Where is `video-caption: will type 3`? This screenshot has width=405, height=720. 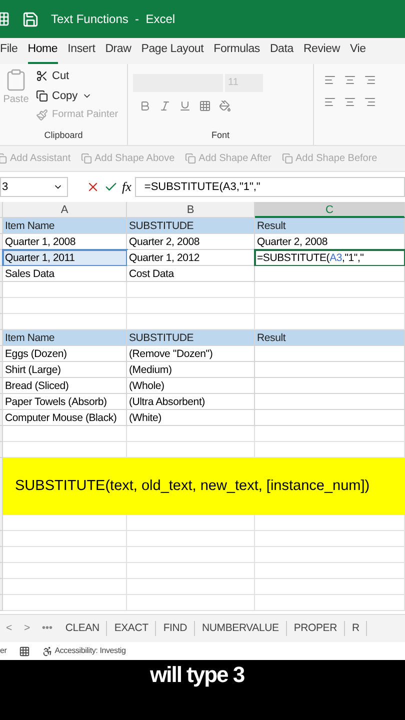
video-caption: will type 3 is located at coordinates (197, 675).